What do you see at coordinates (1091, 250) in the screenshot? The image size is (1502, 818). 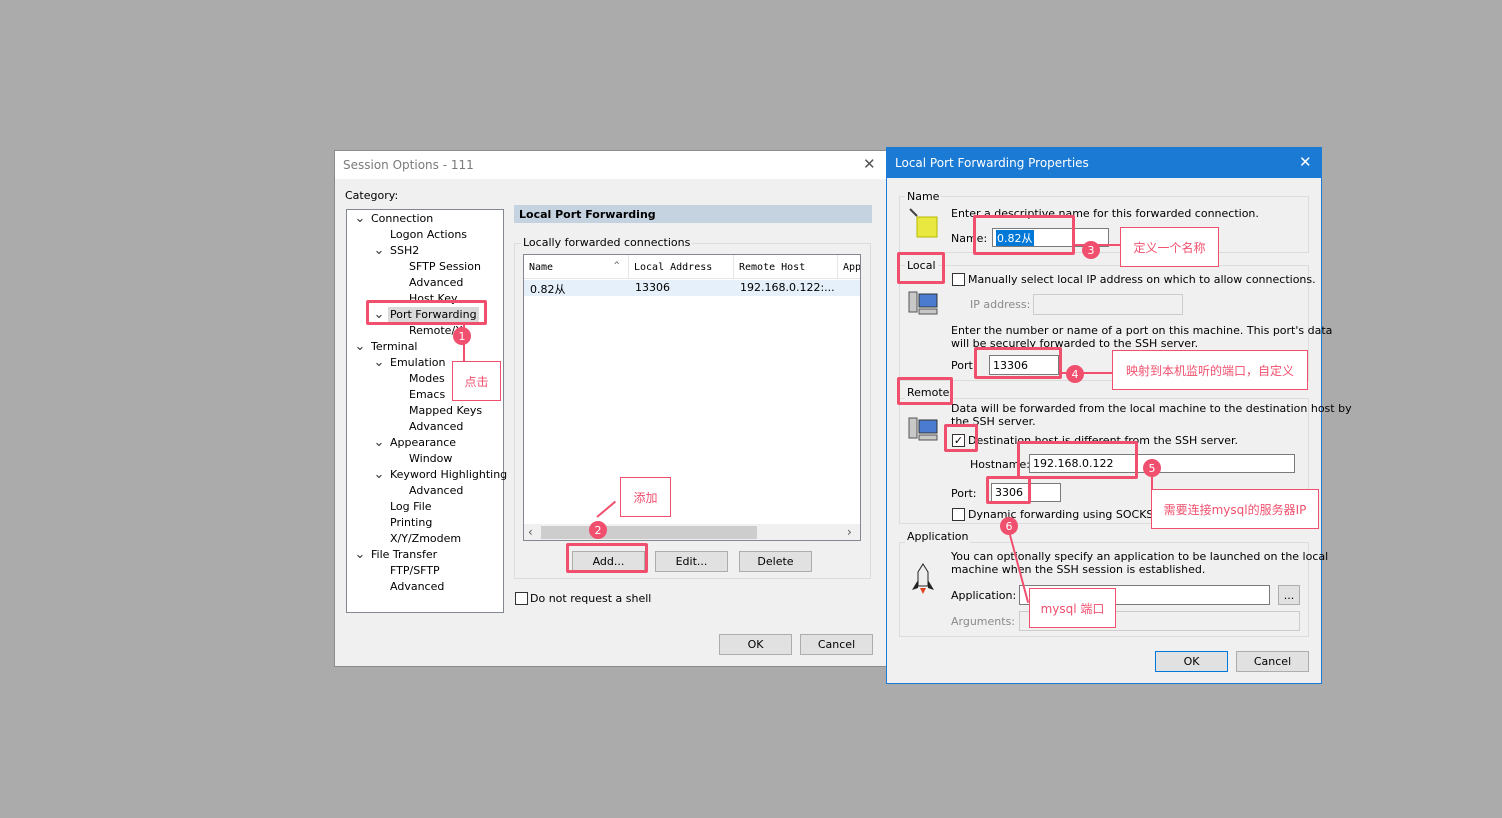 I see `annotation-number-3: 3` at bounding box center [1091, 250].